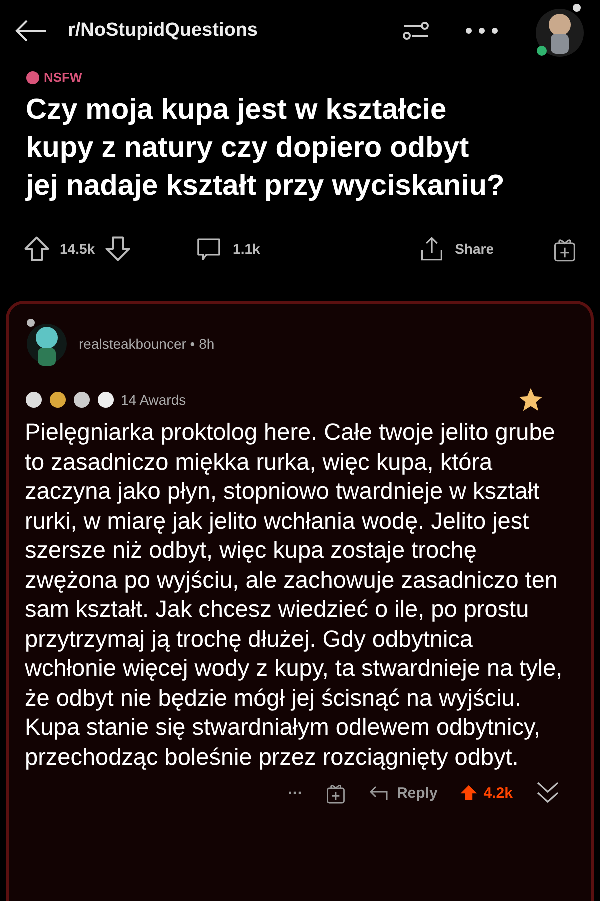 Image resolution: width=600 pixels, height=901 pixels. What do you see at coordinates (300, 74) in the screenshot?
I see `nsfw-tag: NSFW` at bounding box center [300, 74].